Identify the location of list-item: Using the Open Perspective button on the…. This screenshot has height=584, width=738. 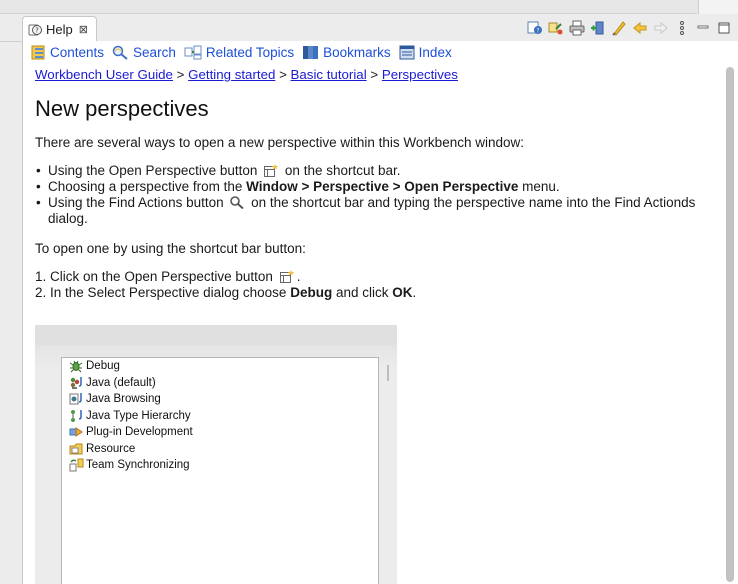
(378, 171).